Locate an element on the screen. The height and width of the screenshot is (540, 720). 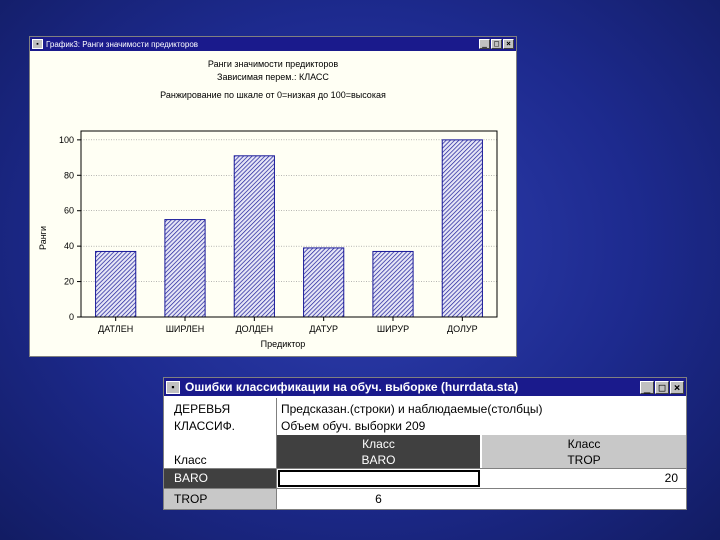
x-tick-label: ДАТЛЕН is located at coordinates (115, 329).